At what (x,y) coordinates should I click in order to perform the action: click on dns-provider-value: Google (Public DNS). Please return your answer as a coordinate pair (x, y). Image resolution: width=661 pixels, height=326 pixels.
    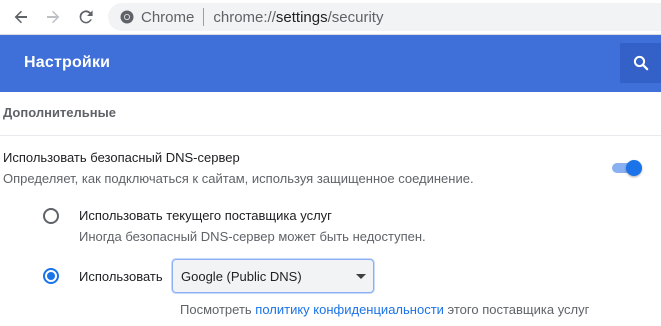
    Looking at the image, I should click on (241, 276).